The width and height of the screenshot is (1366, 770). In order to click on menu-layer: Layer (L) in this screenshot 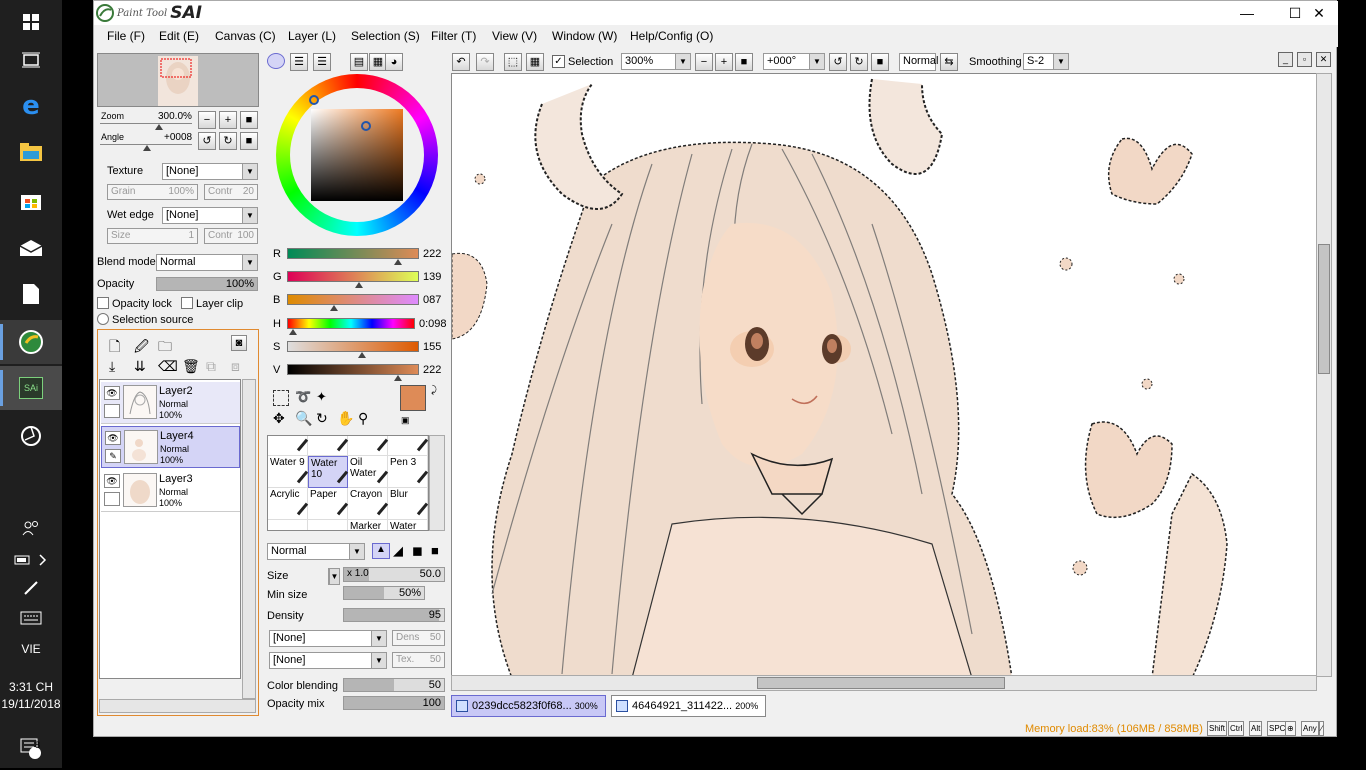, I will do `click(312, 36)`.